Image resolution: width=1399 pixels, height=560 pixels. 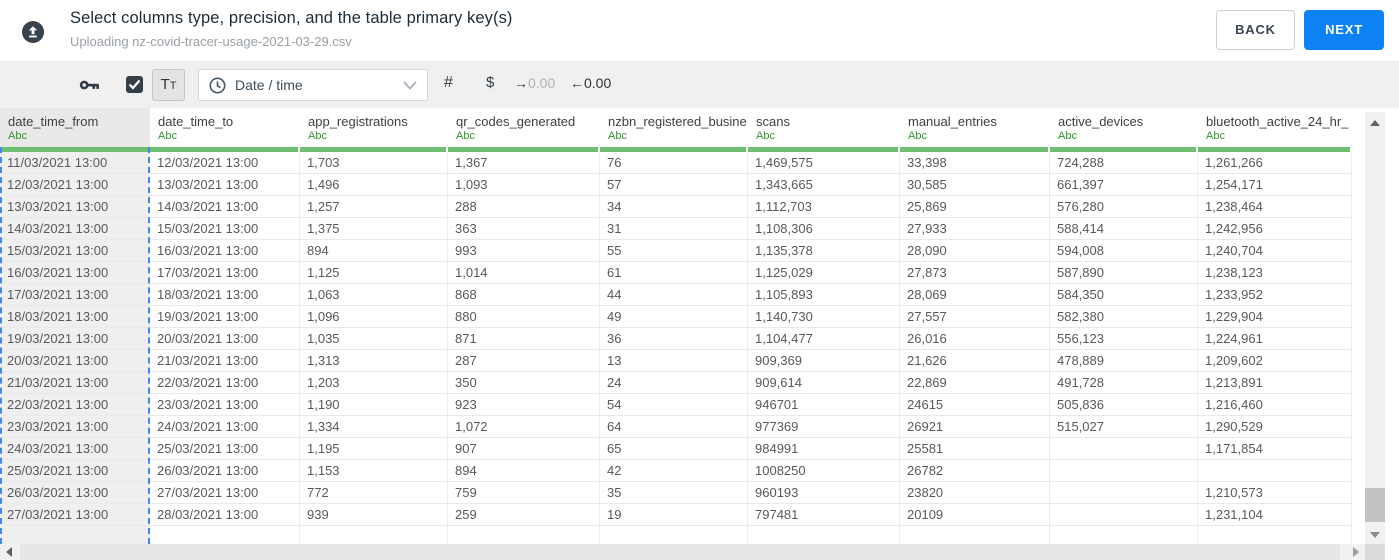 What do you see at coordinates (374, 383) in the screenshot?
I see `table-cell: 1,203` at bounding box center [374, 383].